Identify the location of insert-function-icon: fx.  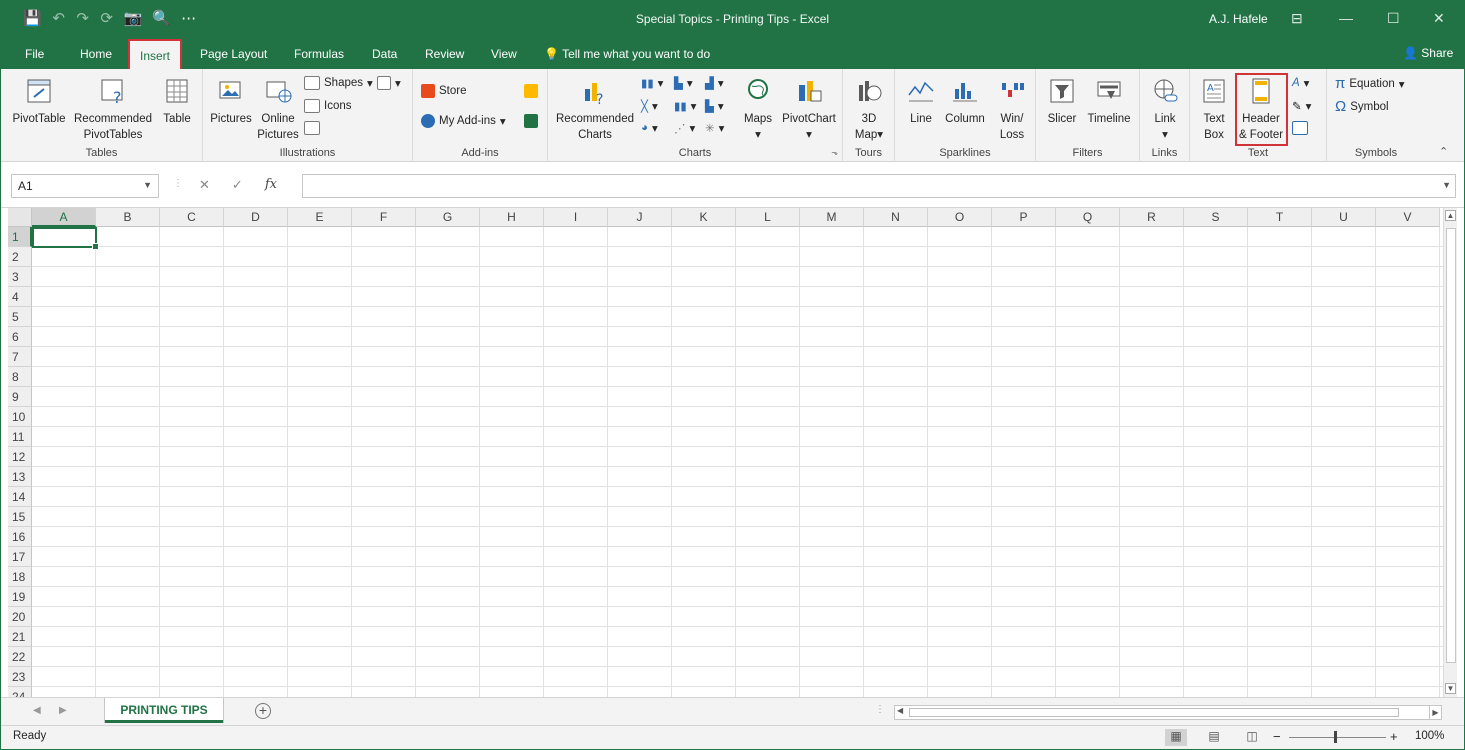
(271, 185).